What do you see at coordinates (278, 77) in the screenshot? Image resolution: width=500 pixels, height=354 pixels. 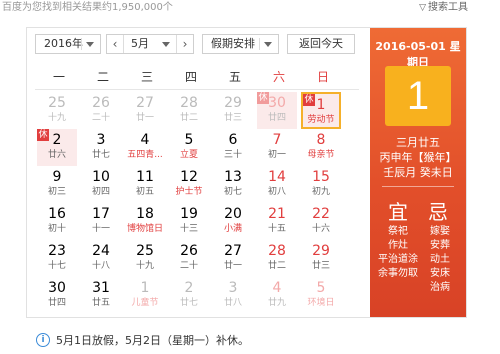 I see `weekday-label: 六` at bounding box center [278, 77].